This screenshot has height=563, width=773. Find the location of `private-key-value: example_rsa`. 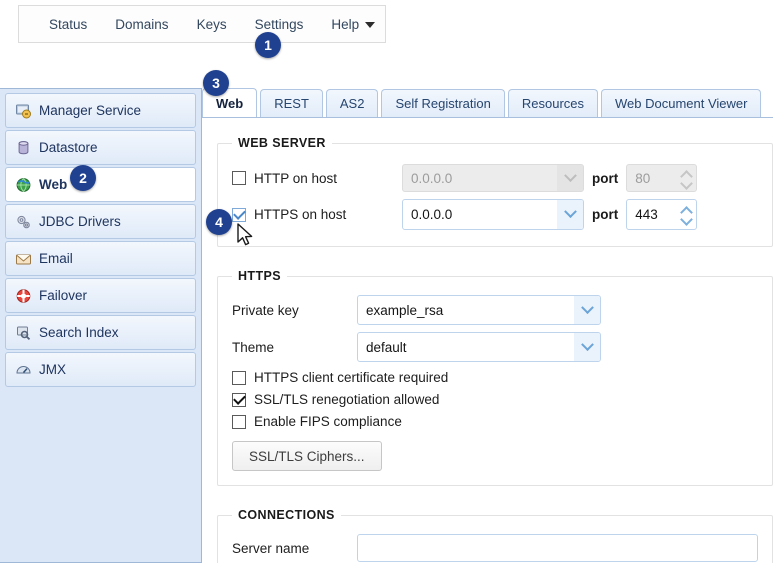

private-key-value: example_rsa is located at coordinates (405, 310).